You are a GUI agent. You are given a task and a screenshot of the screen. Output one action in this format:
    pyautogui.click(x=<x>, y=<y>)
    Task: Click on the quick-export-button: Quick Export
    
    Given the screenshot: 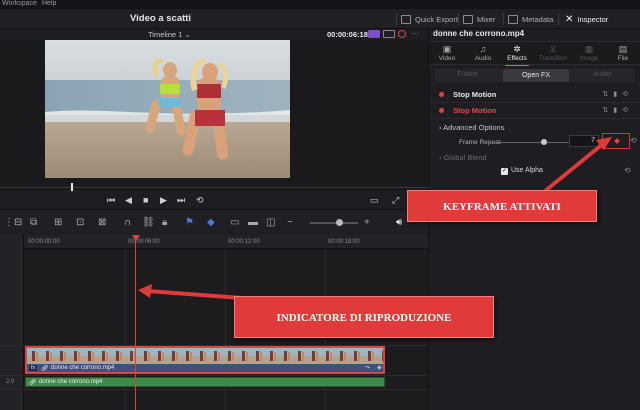 What is the action you would take?
    pyautogui.click(x=429, y=19)
    